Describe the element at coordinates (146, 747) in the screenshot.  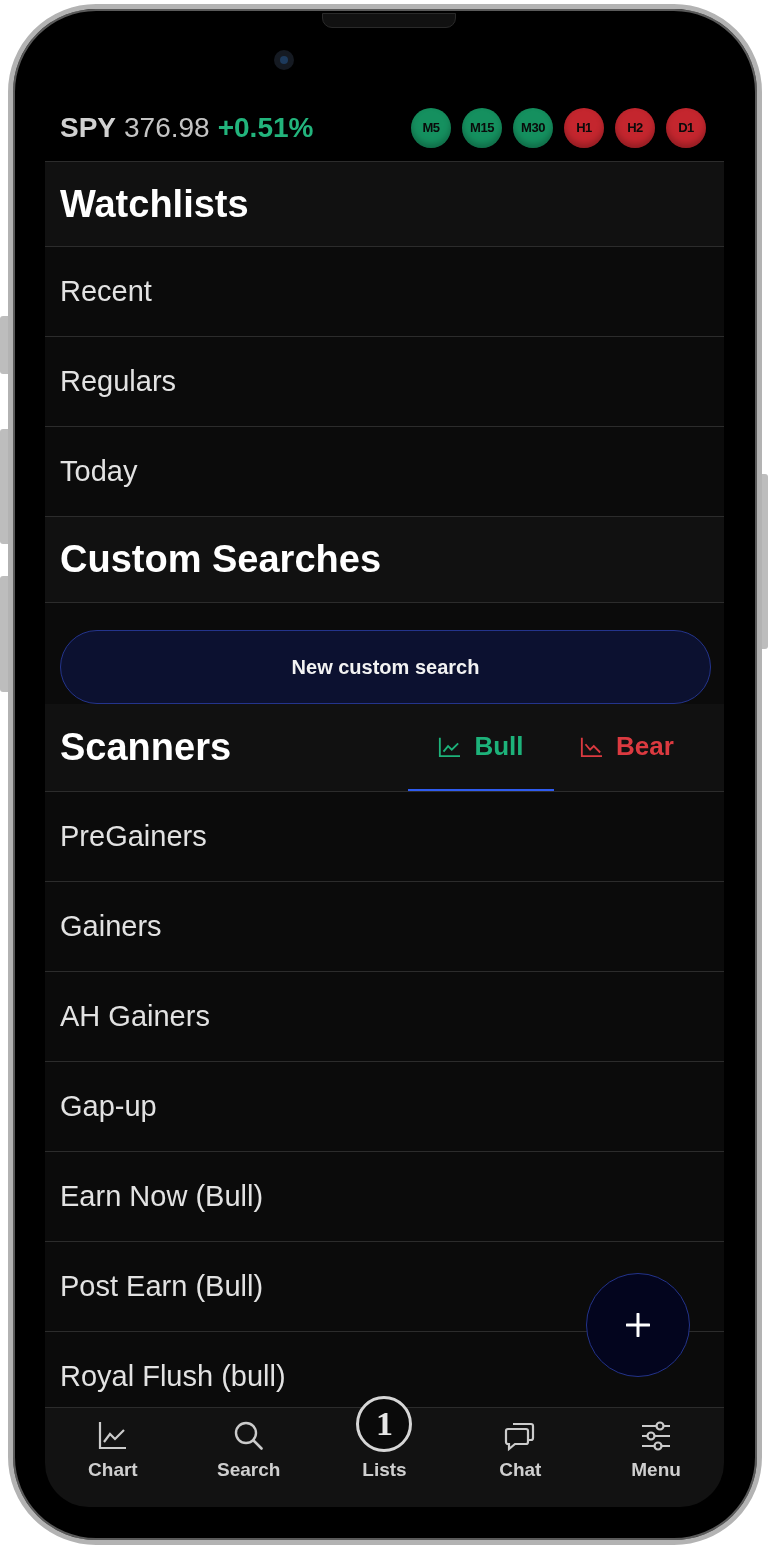
I see `section-title: Scanners` at that location.